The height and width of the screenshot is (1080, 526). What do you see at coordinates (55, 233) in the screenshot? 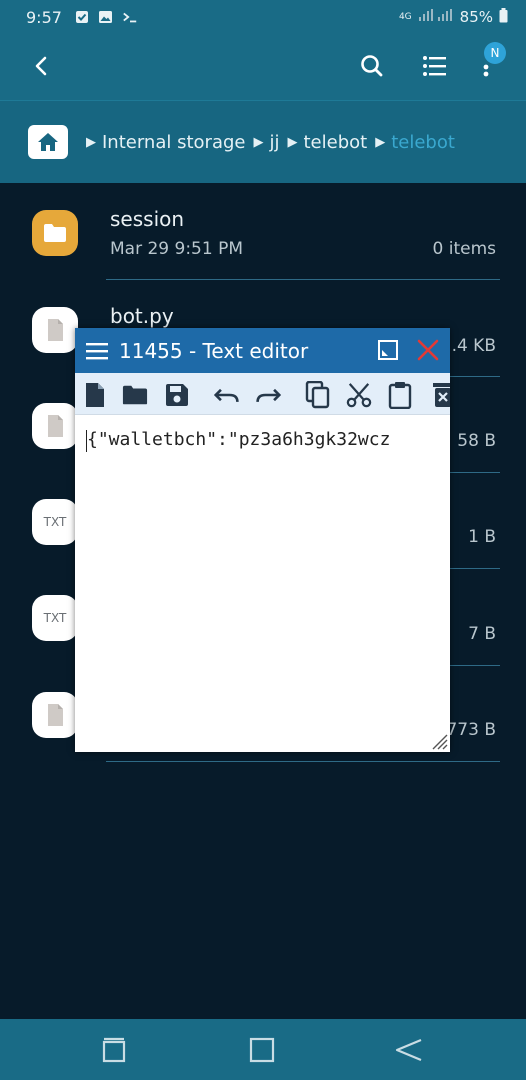
I see `folder-icon` at bounding box center [55, 233].